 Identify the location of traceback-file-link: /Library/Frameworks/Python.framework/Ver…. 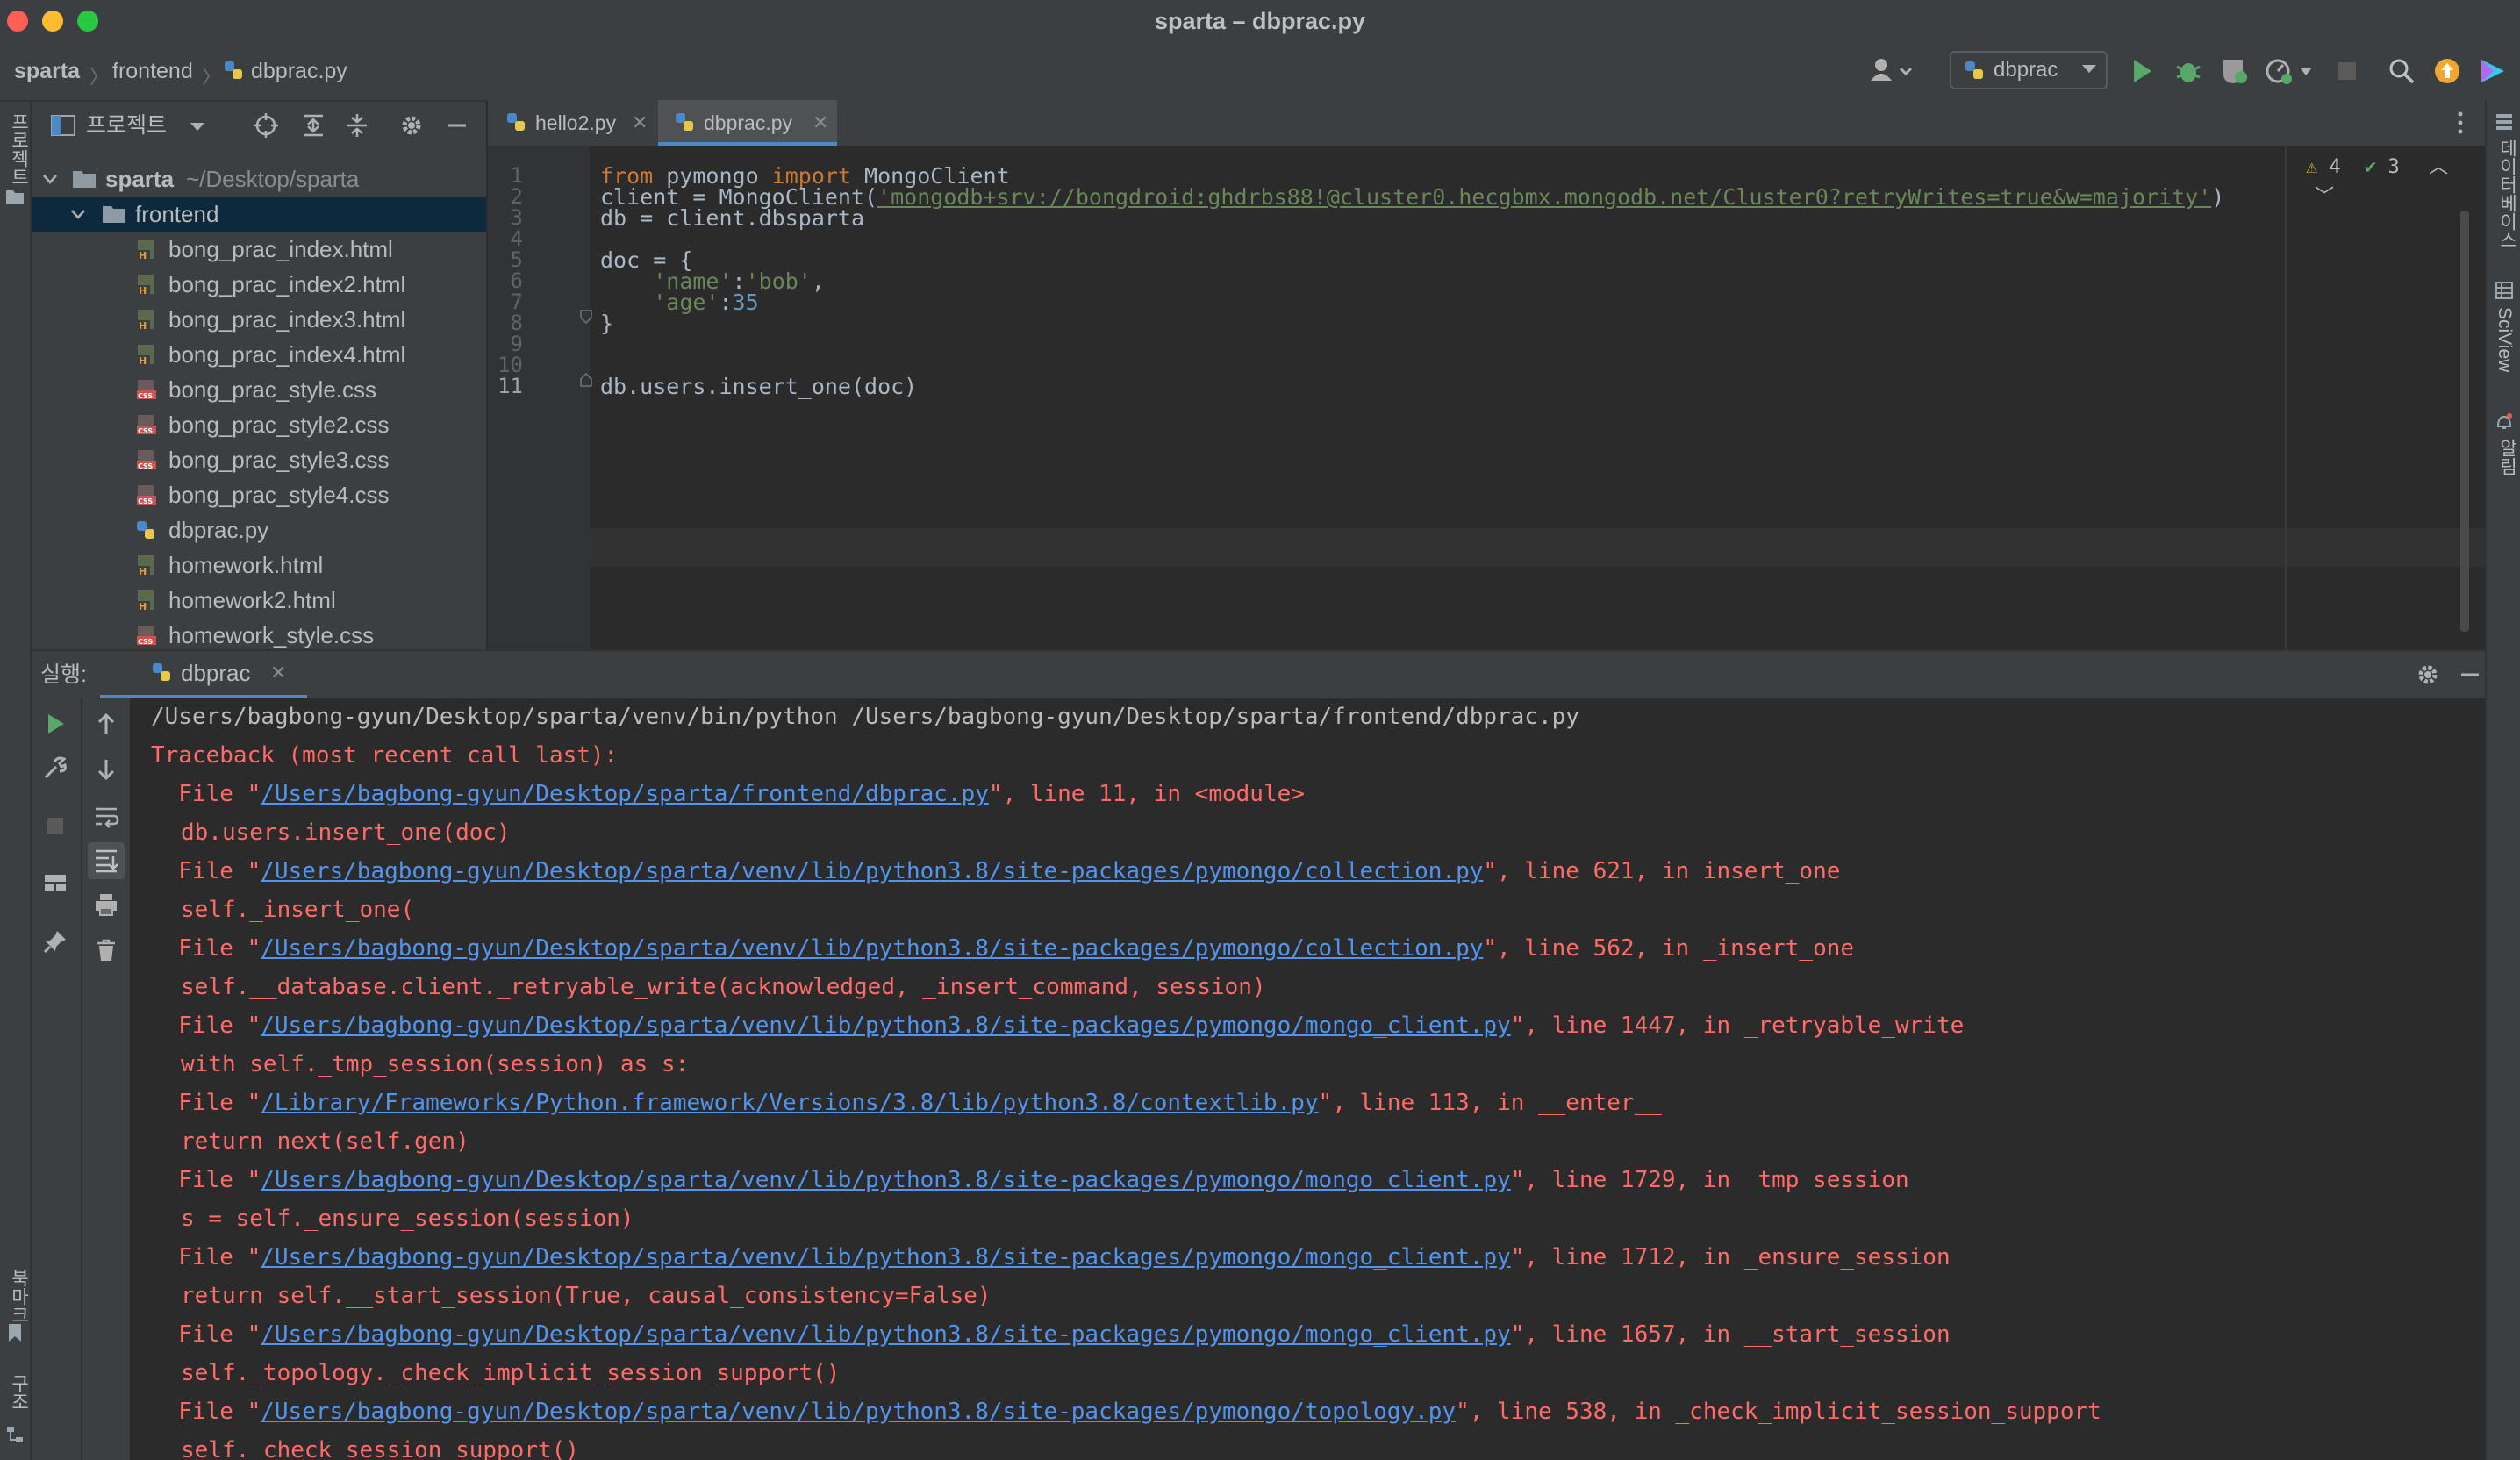
(789, 1103).